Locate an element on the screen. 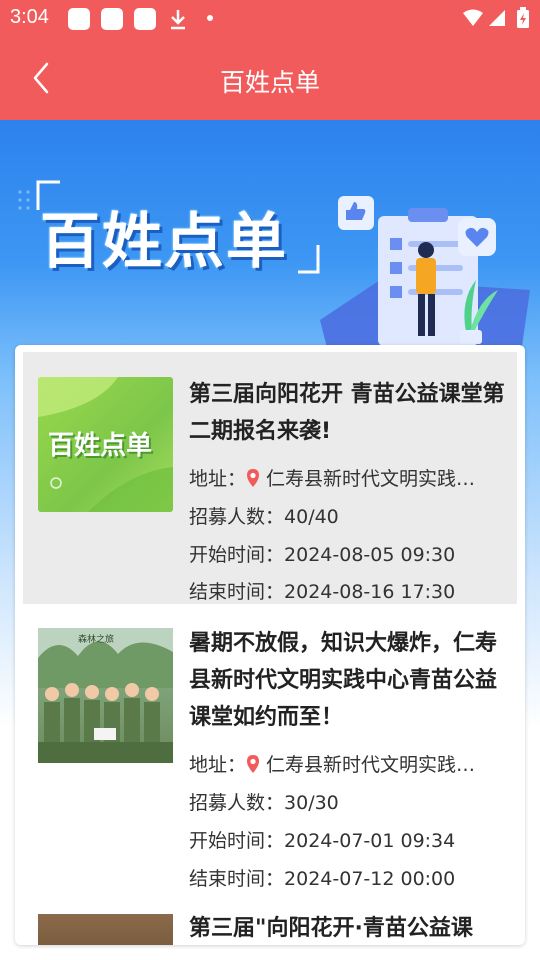 The image size is (540, 960). status-time: 3:04 is located at coordinates (29, 17).